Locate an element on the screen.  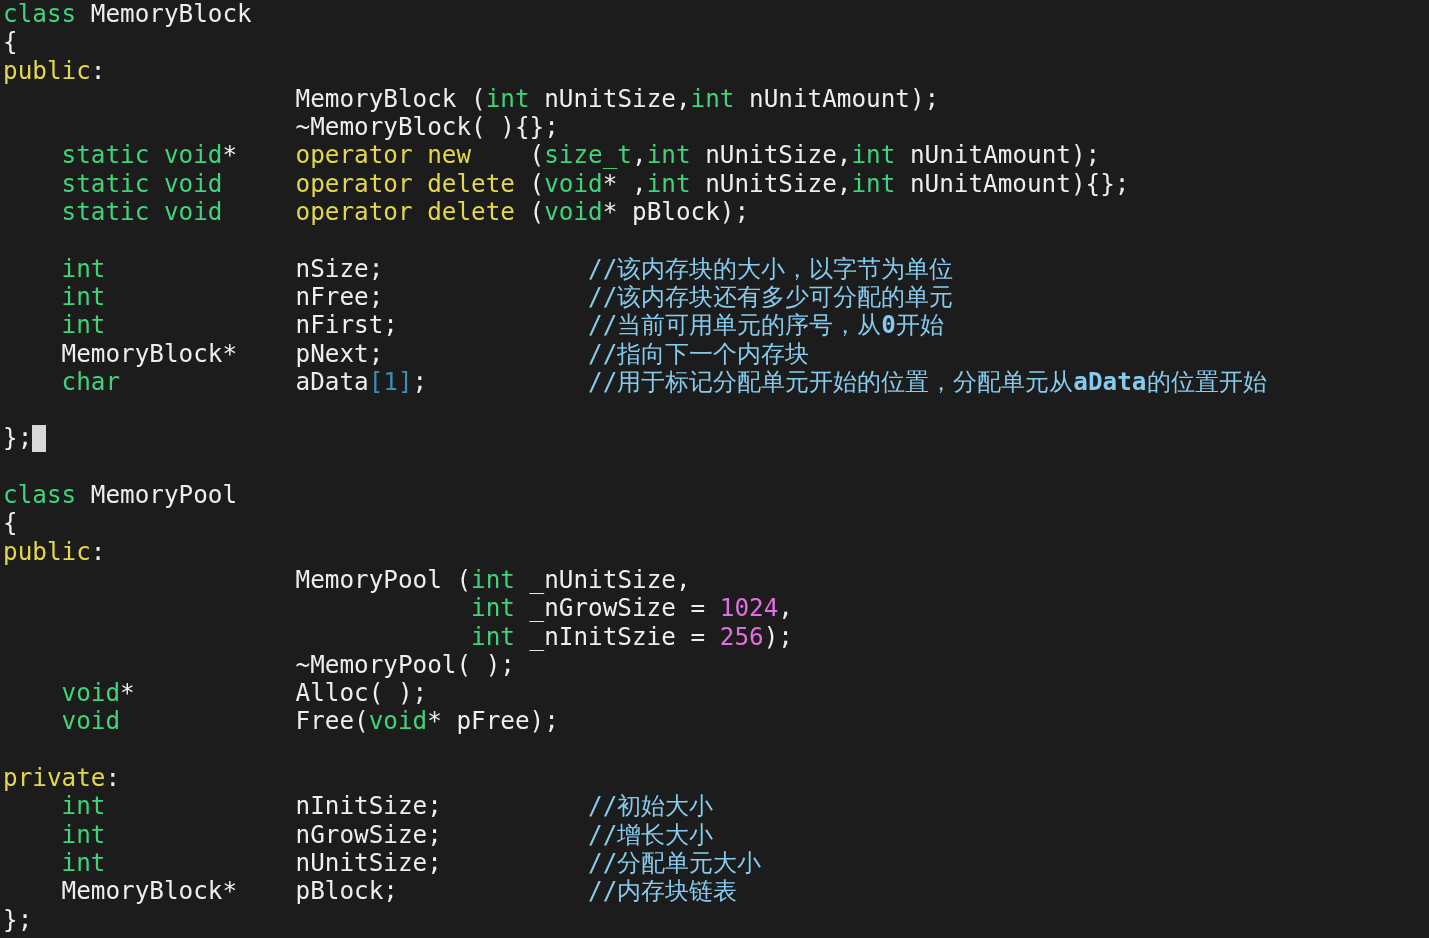
code-comment: //该内存块的大小，以字节为单位 is located at coordinates (771, 268).